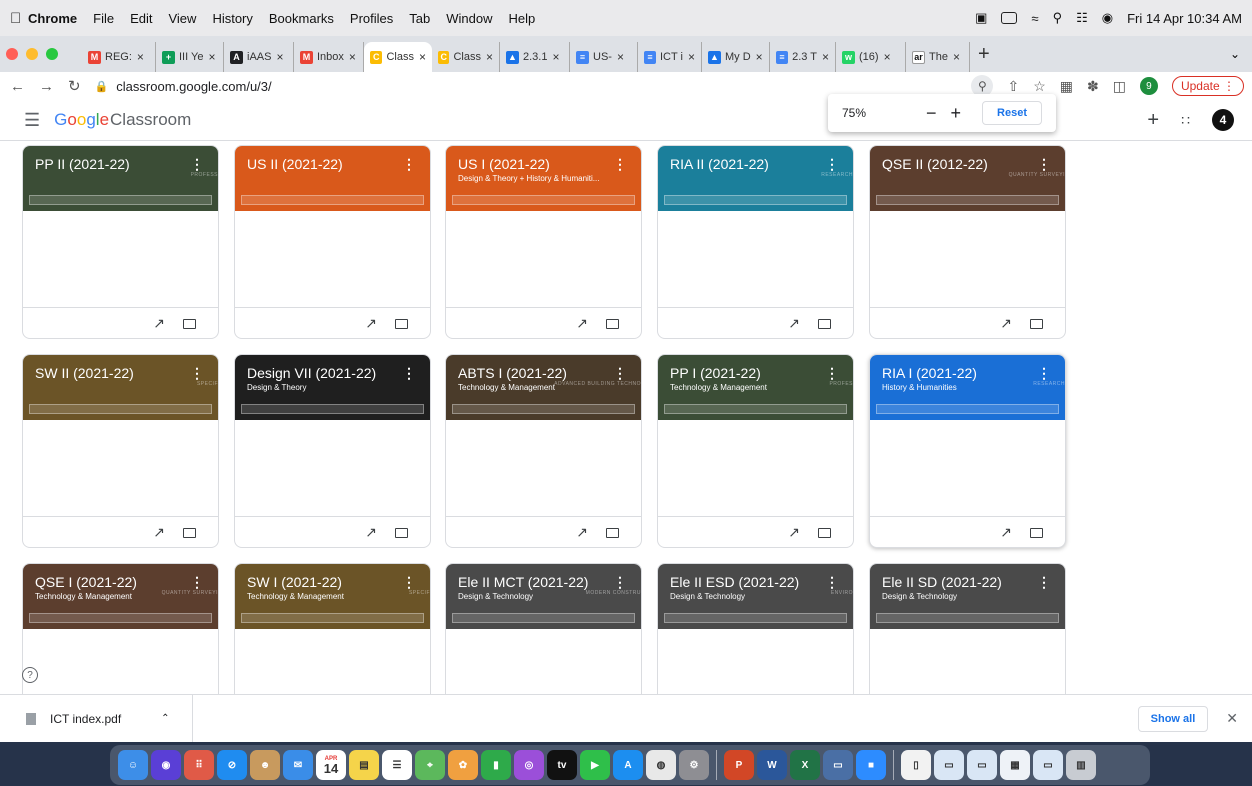 The image size is (1252, 786). I want to click on calendar-icon: APR 14, so click(331, 765).